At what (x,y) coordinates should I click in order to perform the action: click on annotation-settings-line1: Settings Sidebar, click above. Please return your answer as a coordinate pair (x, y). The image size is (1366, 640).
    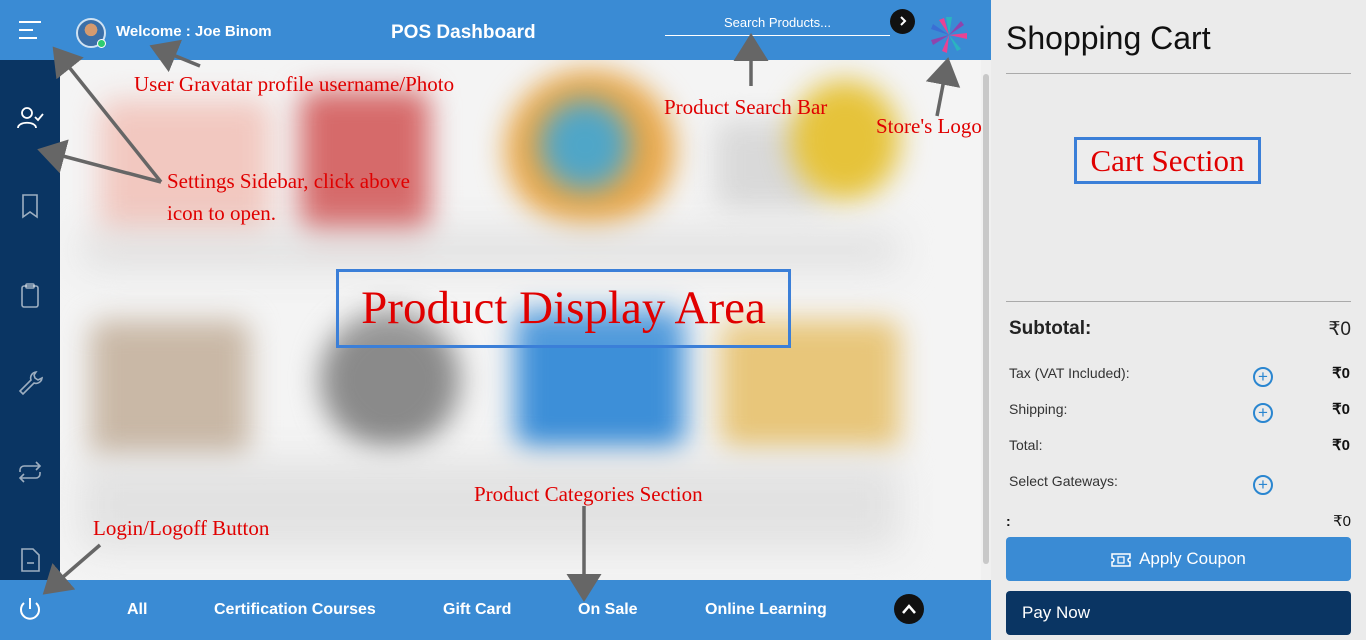
    Looking at the image, I should click on (288, 181).